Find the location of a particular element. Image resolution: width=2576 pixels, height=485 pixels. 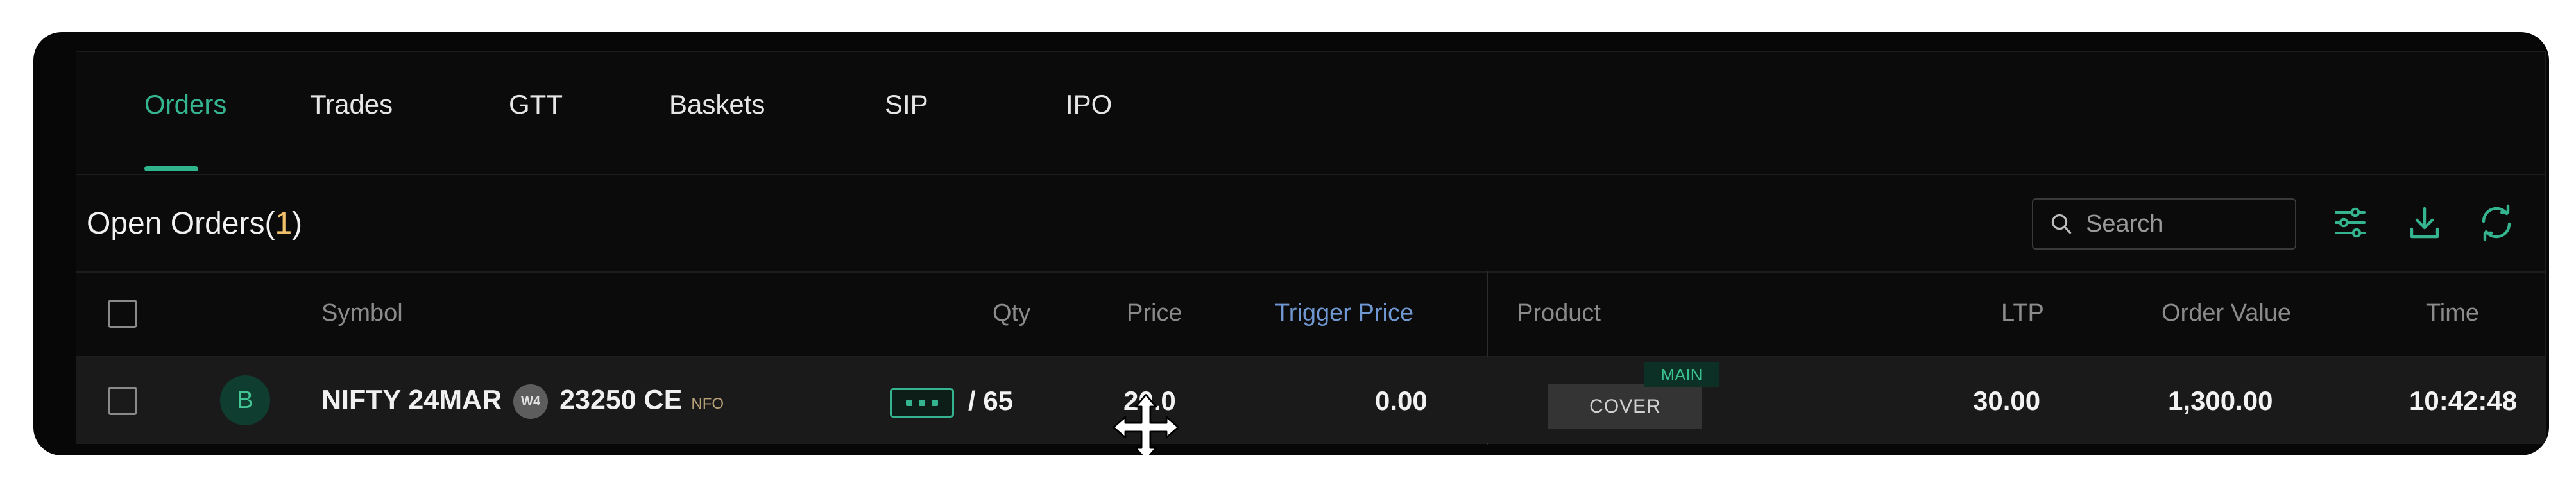

order-trigger-price: 0.00 is located at coordinates (1401, 401).